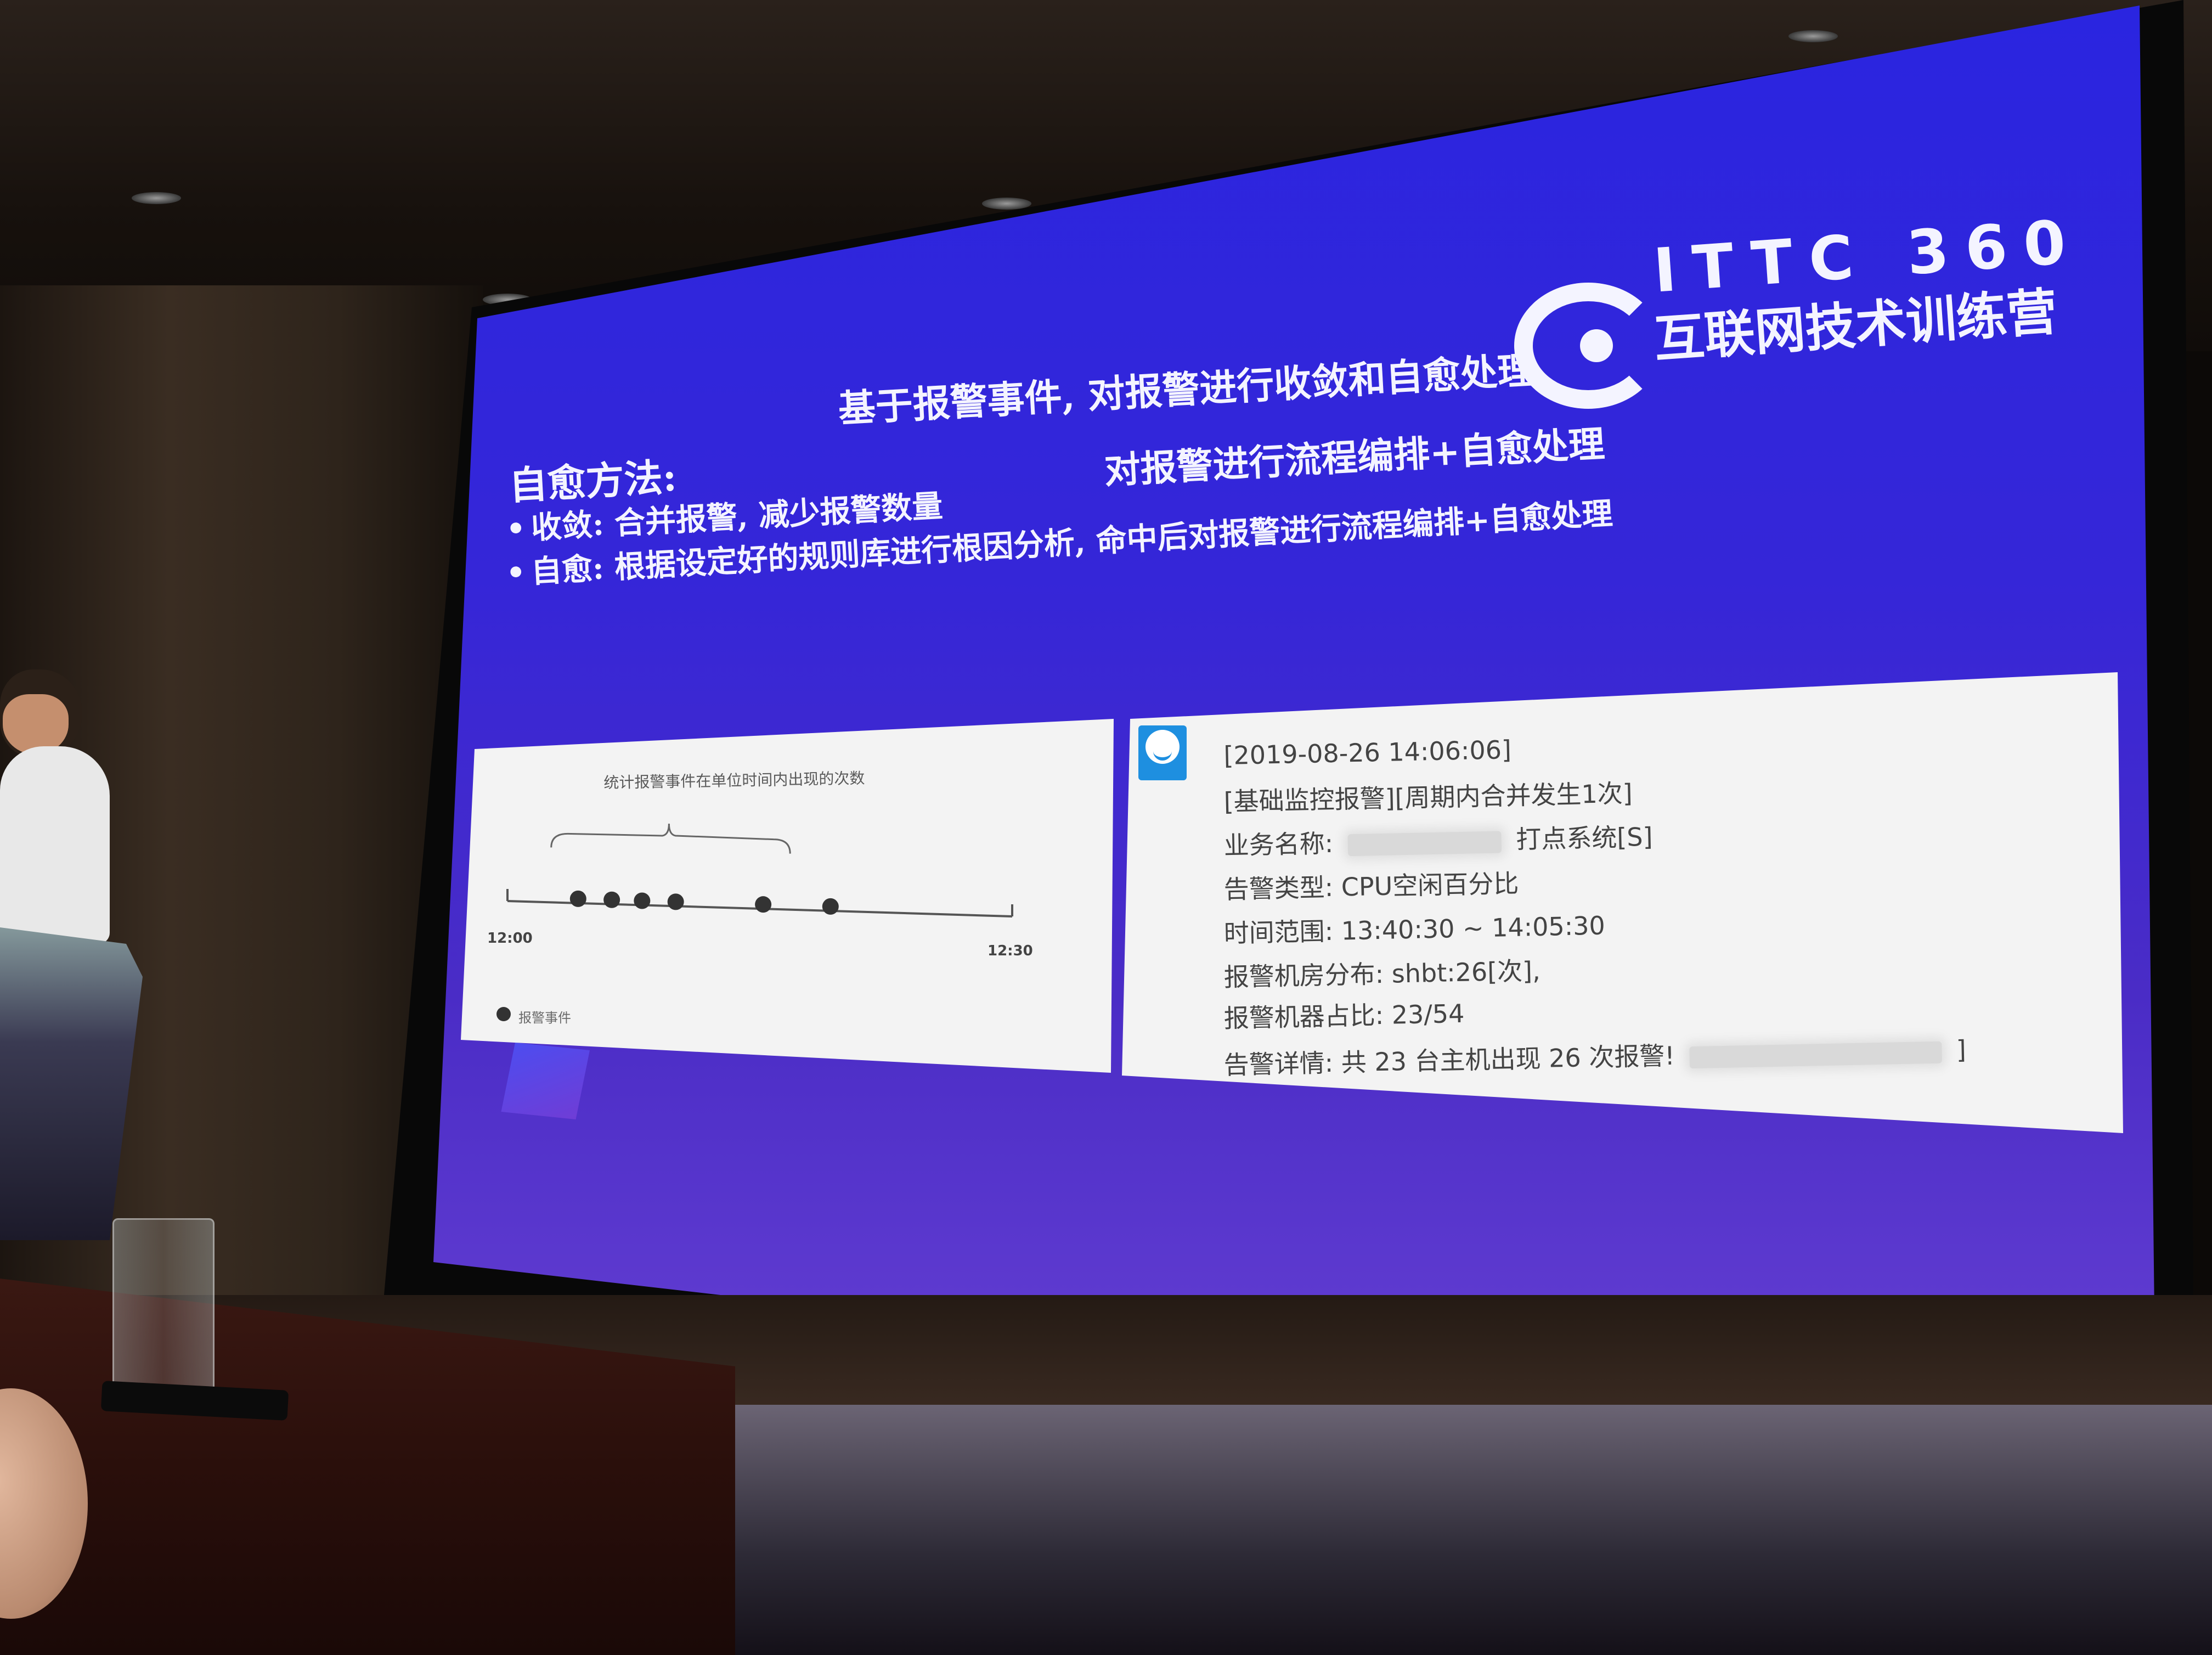  What do you see at coordinates (670, 838) in the screenshot?
I see `grouping-brace` at bounding box center [670, 838].